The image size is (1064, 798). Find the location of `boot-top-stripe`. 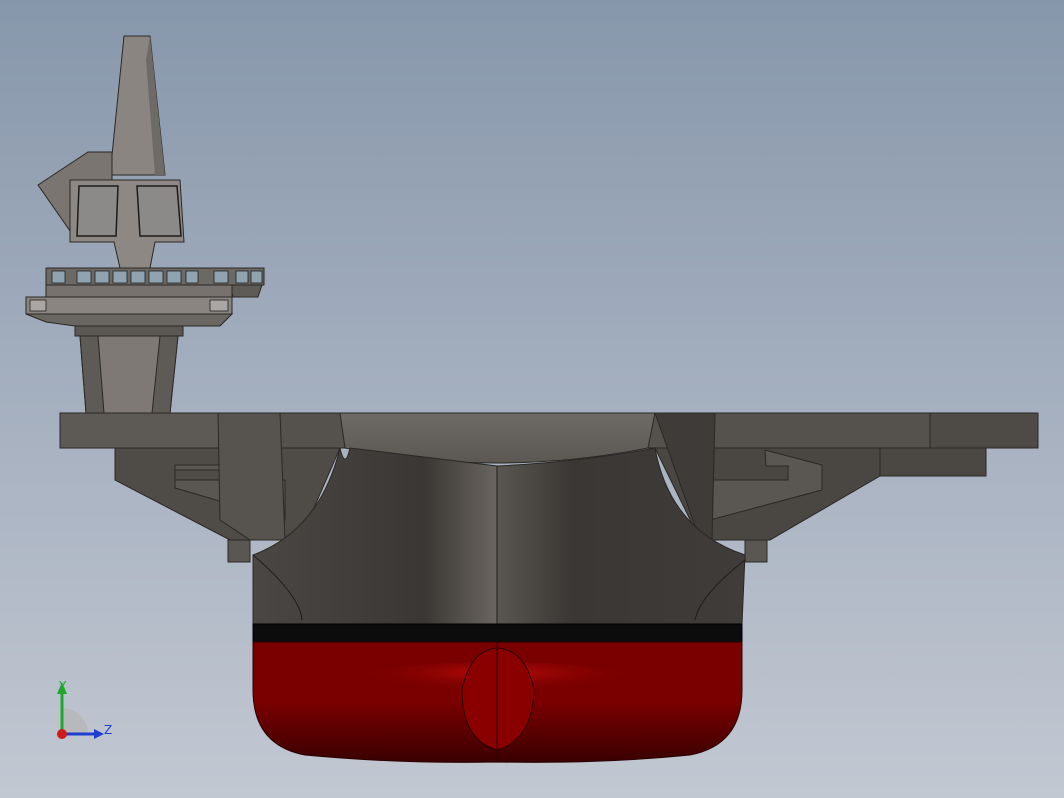

boot-top-stripe is located at coordinates (497, 633).